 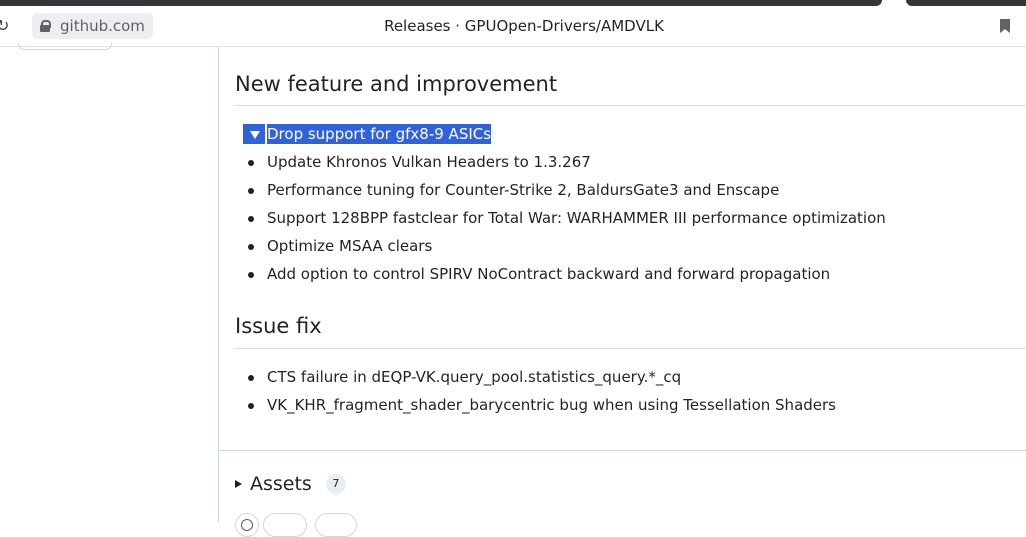 I want to click on smiley-icon, so click(x=247, y=525).